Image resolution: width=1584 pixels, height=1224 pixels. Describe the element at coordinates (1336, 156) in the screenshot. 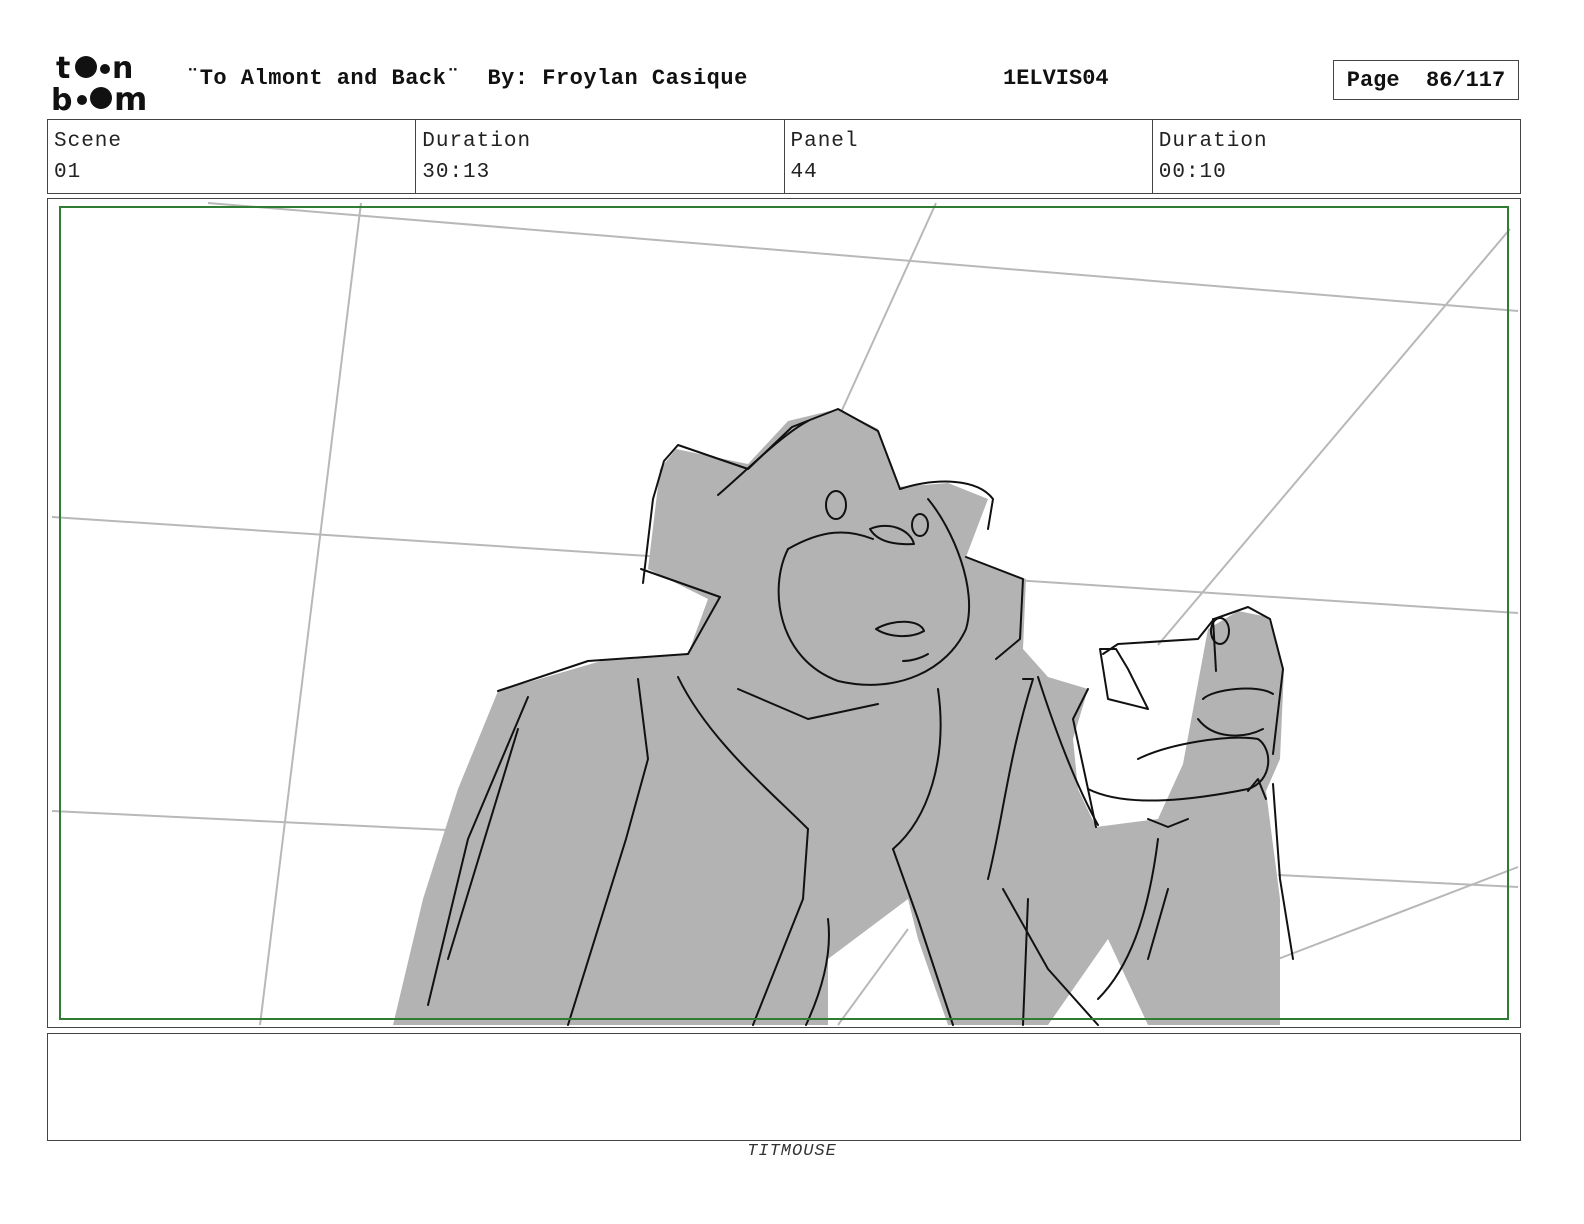

I see `panel-duration-cell: Duration 00:10` at that location.